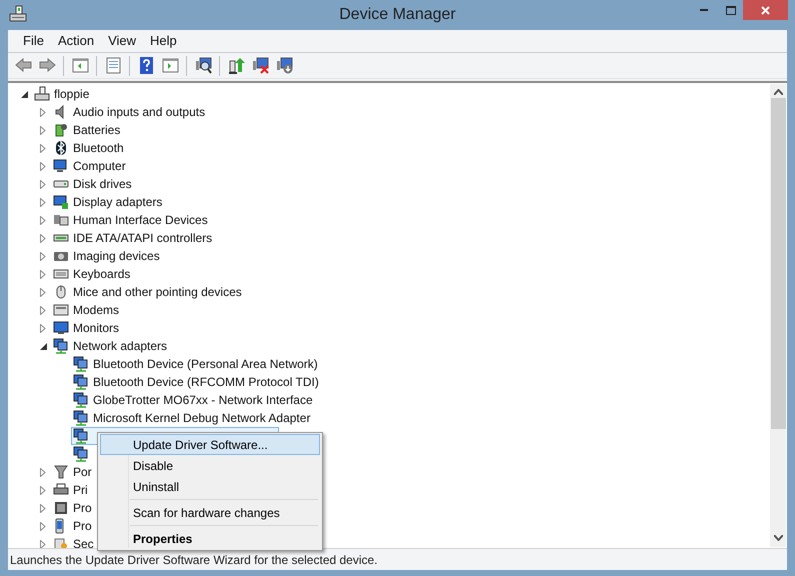 The height and width of the screenshot is (576, 795). I want to click on tree-item: Pri, so click(80, 490).